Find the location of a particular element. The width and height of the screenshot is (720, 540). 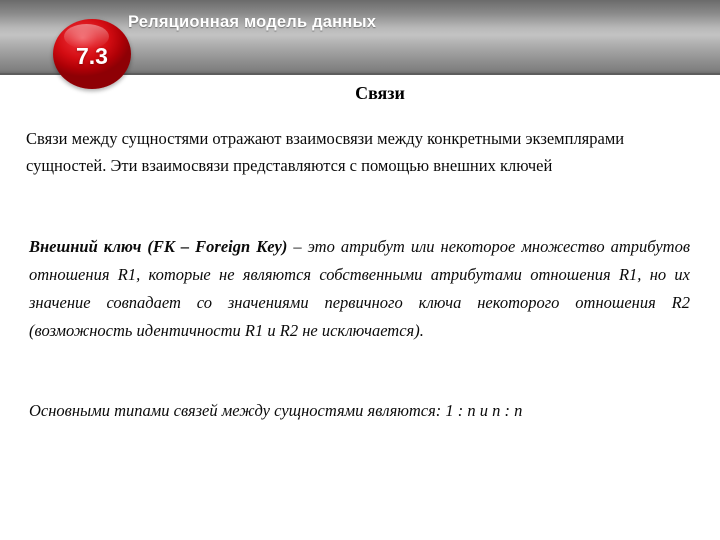

section-number-label: 7.3 is located at coordinates (92, 55).